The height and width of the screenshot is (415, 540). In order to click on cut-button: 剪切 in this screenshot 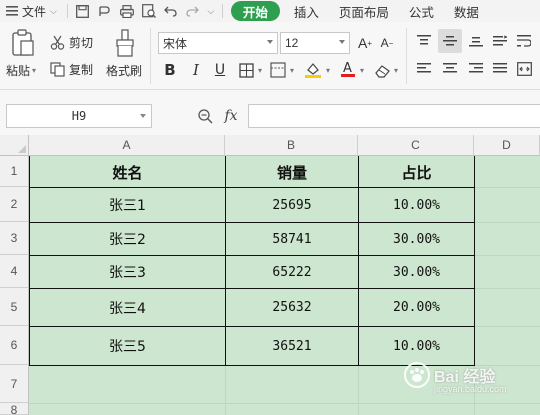, I will do `click(71, 42)`.